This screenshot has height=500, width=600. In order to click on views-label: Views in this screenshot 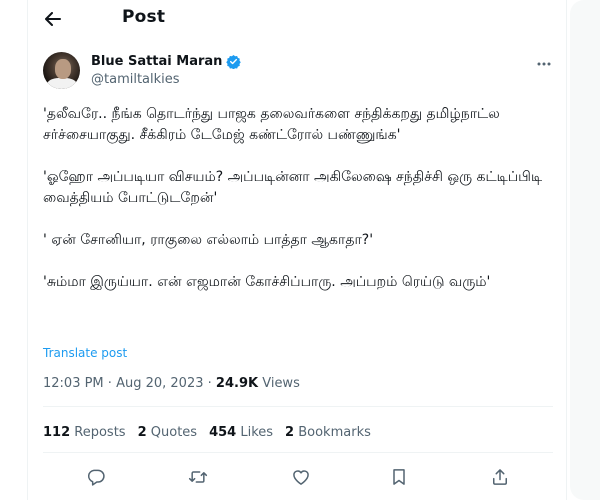, I will do `click(281, 383)`.